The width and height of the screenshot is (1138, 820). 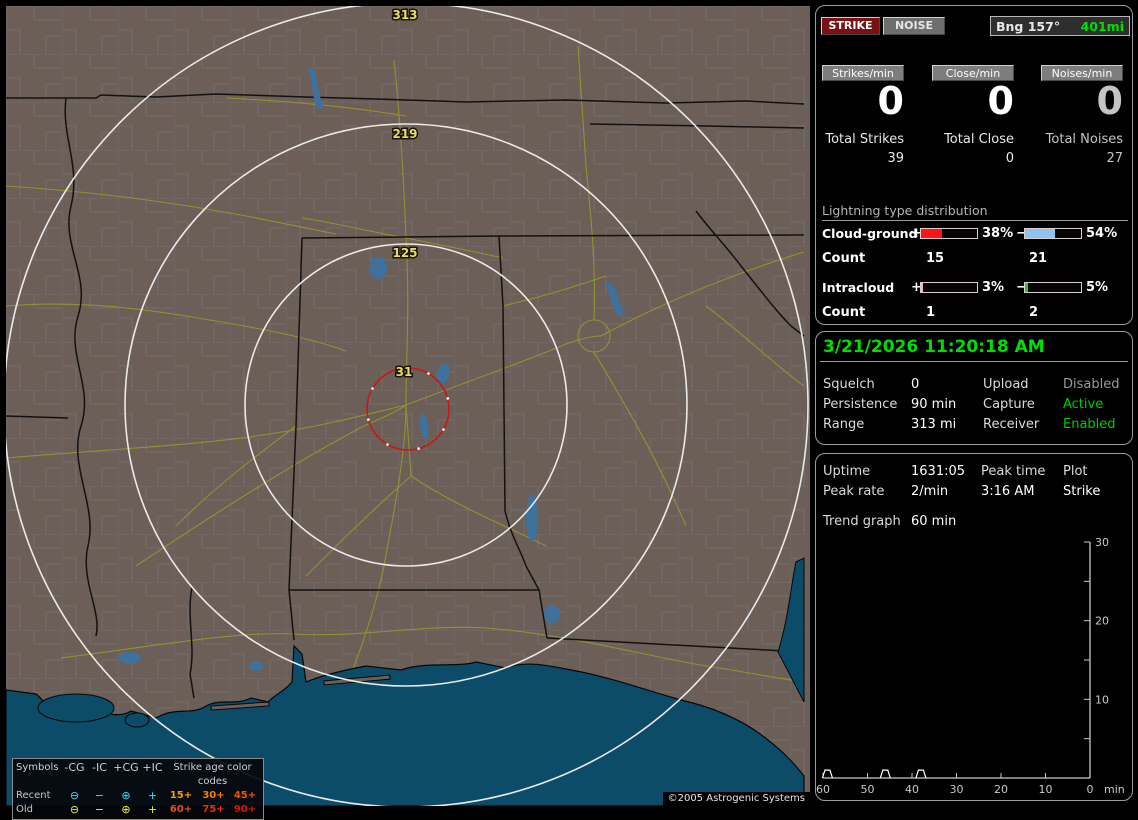 What do you see at coordinates (934, 404) in the screenshot?
I see `persistence-value: 90 min` at bounding box center [934, 404].